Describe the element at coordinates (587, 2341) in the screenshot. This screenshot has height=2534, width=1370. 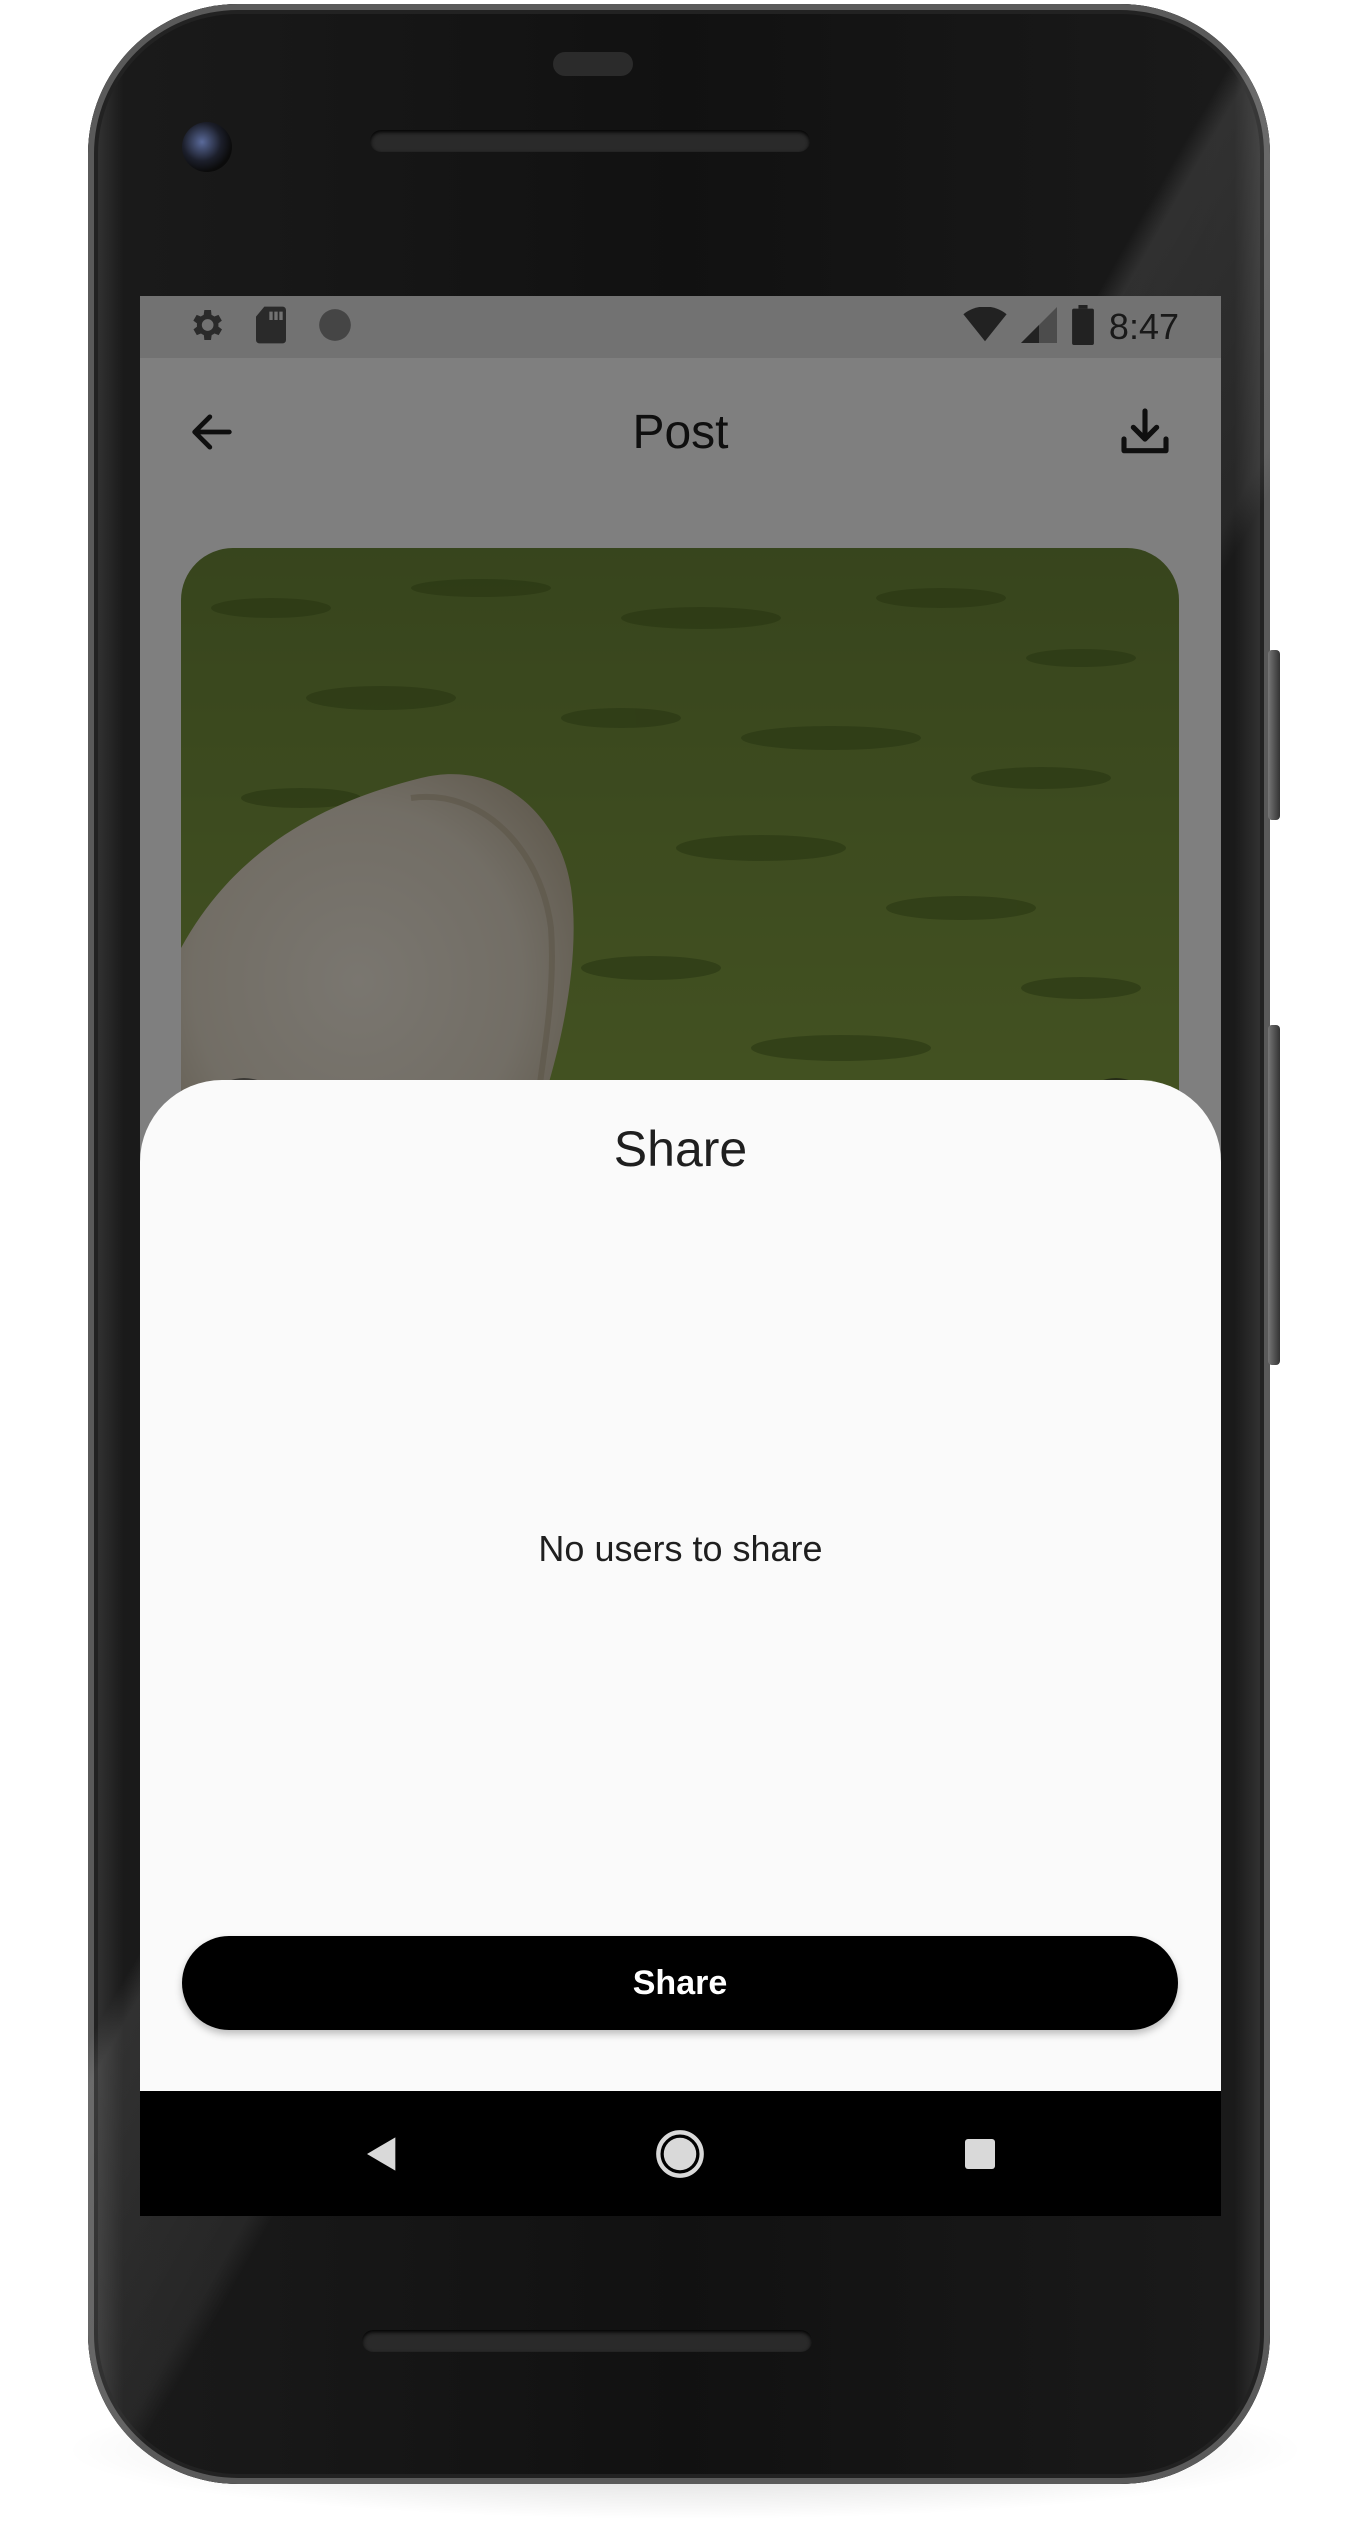
I see `bottom-speaker` at that location.